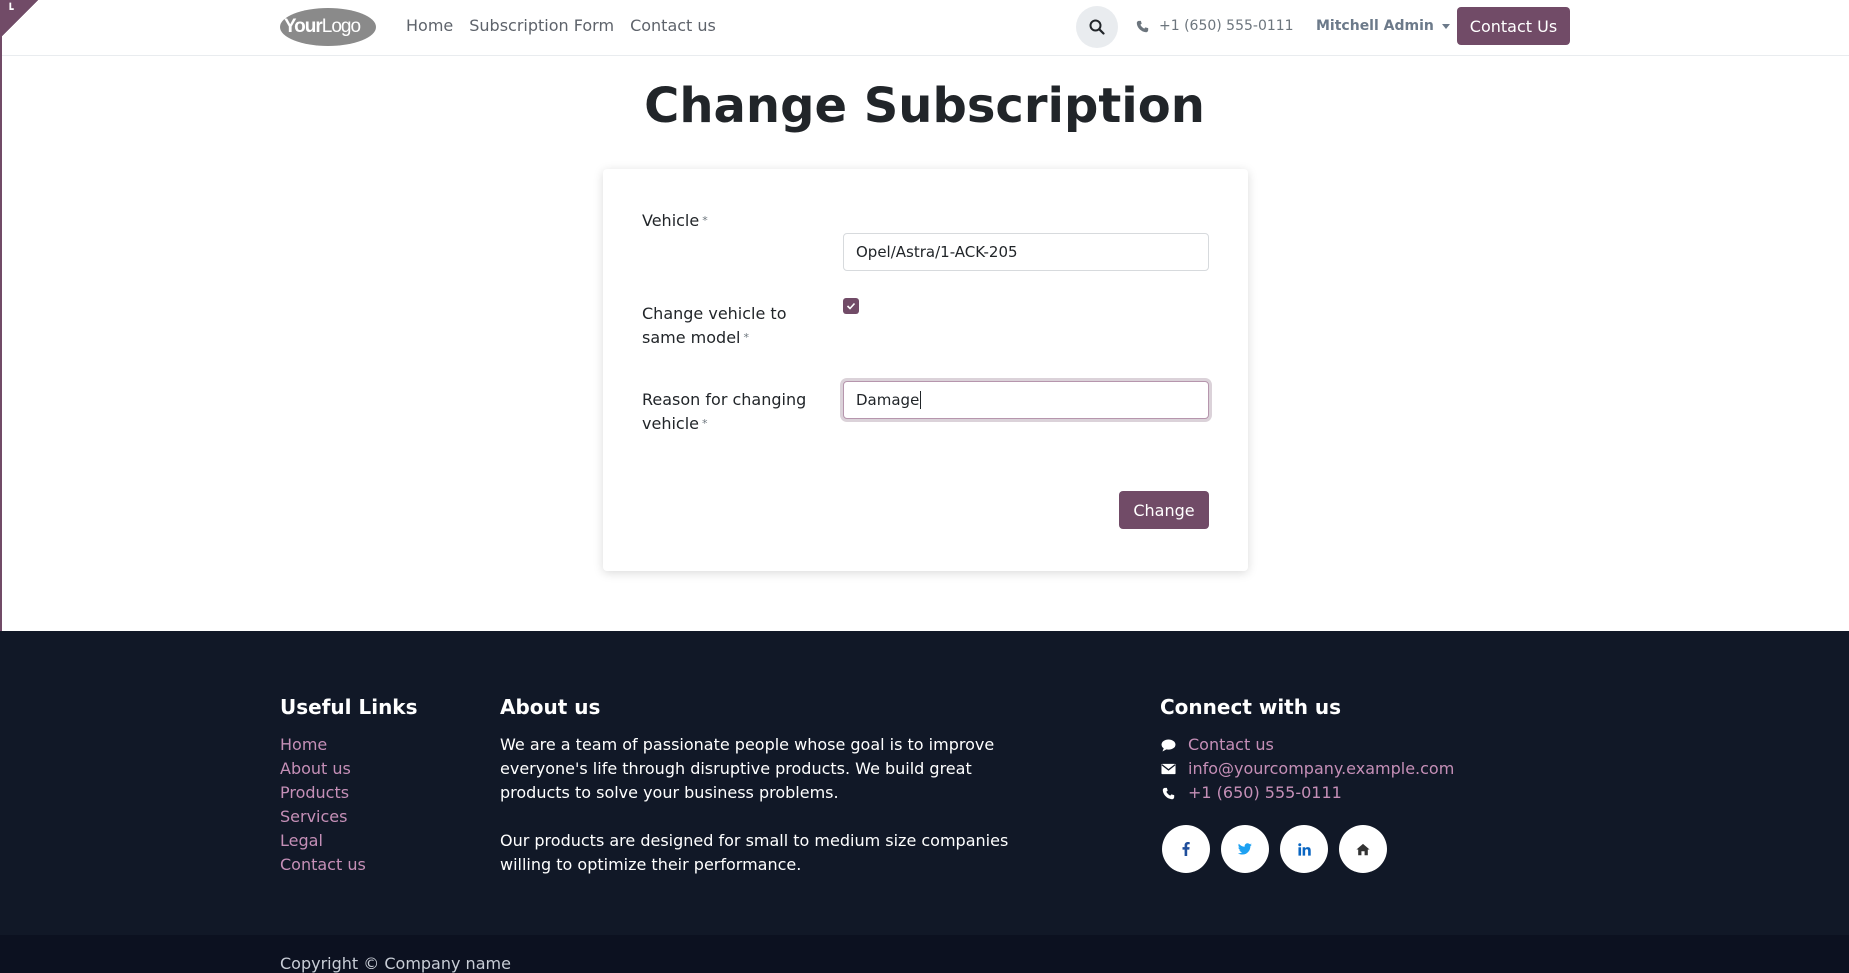  What do you see at coordinates (328, 27) in the screenshot?
I see `site-logo: YourLogo` at bounding box center [328, 27].